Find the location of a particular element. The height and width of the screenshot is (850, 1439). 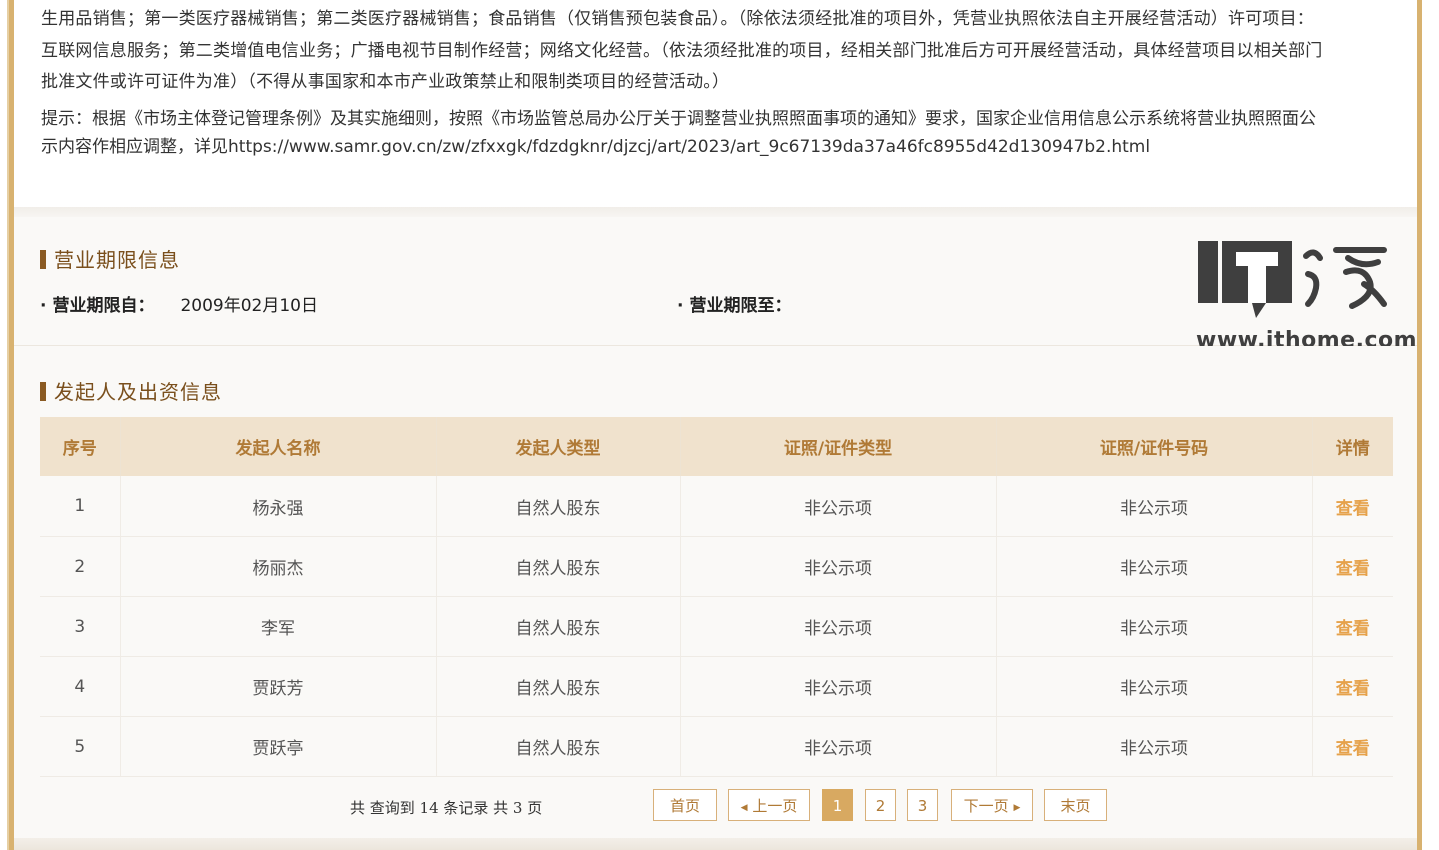

column-header-type: 发起人类型 is located at coordinates (558, 446).